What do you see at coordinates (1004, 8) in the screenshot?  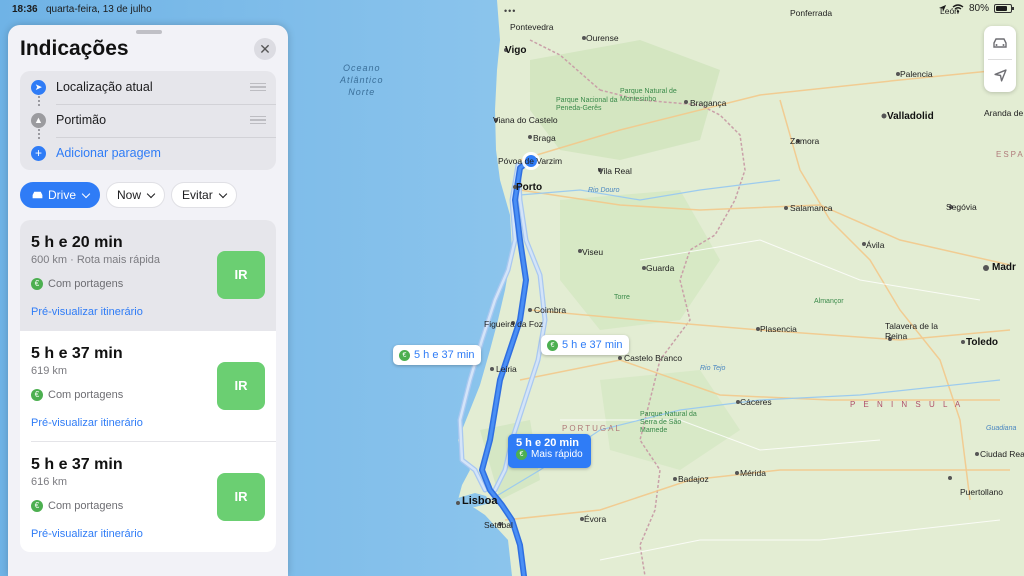 I see `battery-icon` at bounding box center [1004, 8].